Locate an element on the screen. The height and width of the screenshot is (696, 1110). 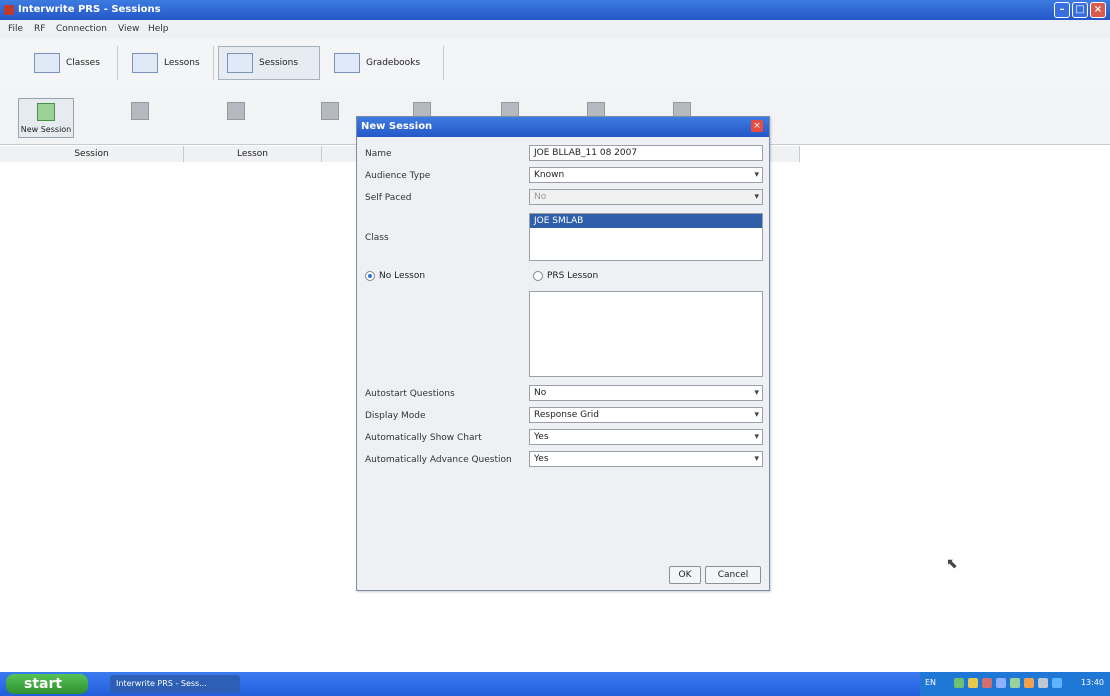
classes-icon is located at coordinates (47, 63).